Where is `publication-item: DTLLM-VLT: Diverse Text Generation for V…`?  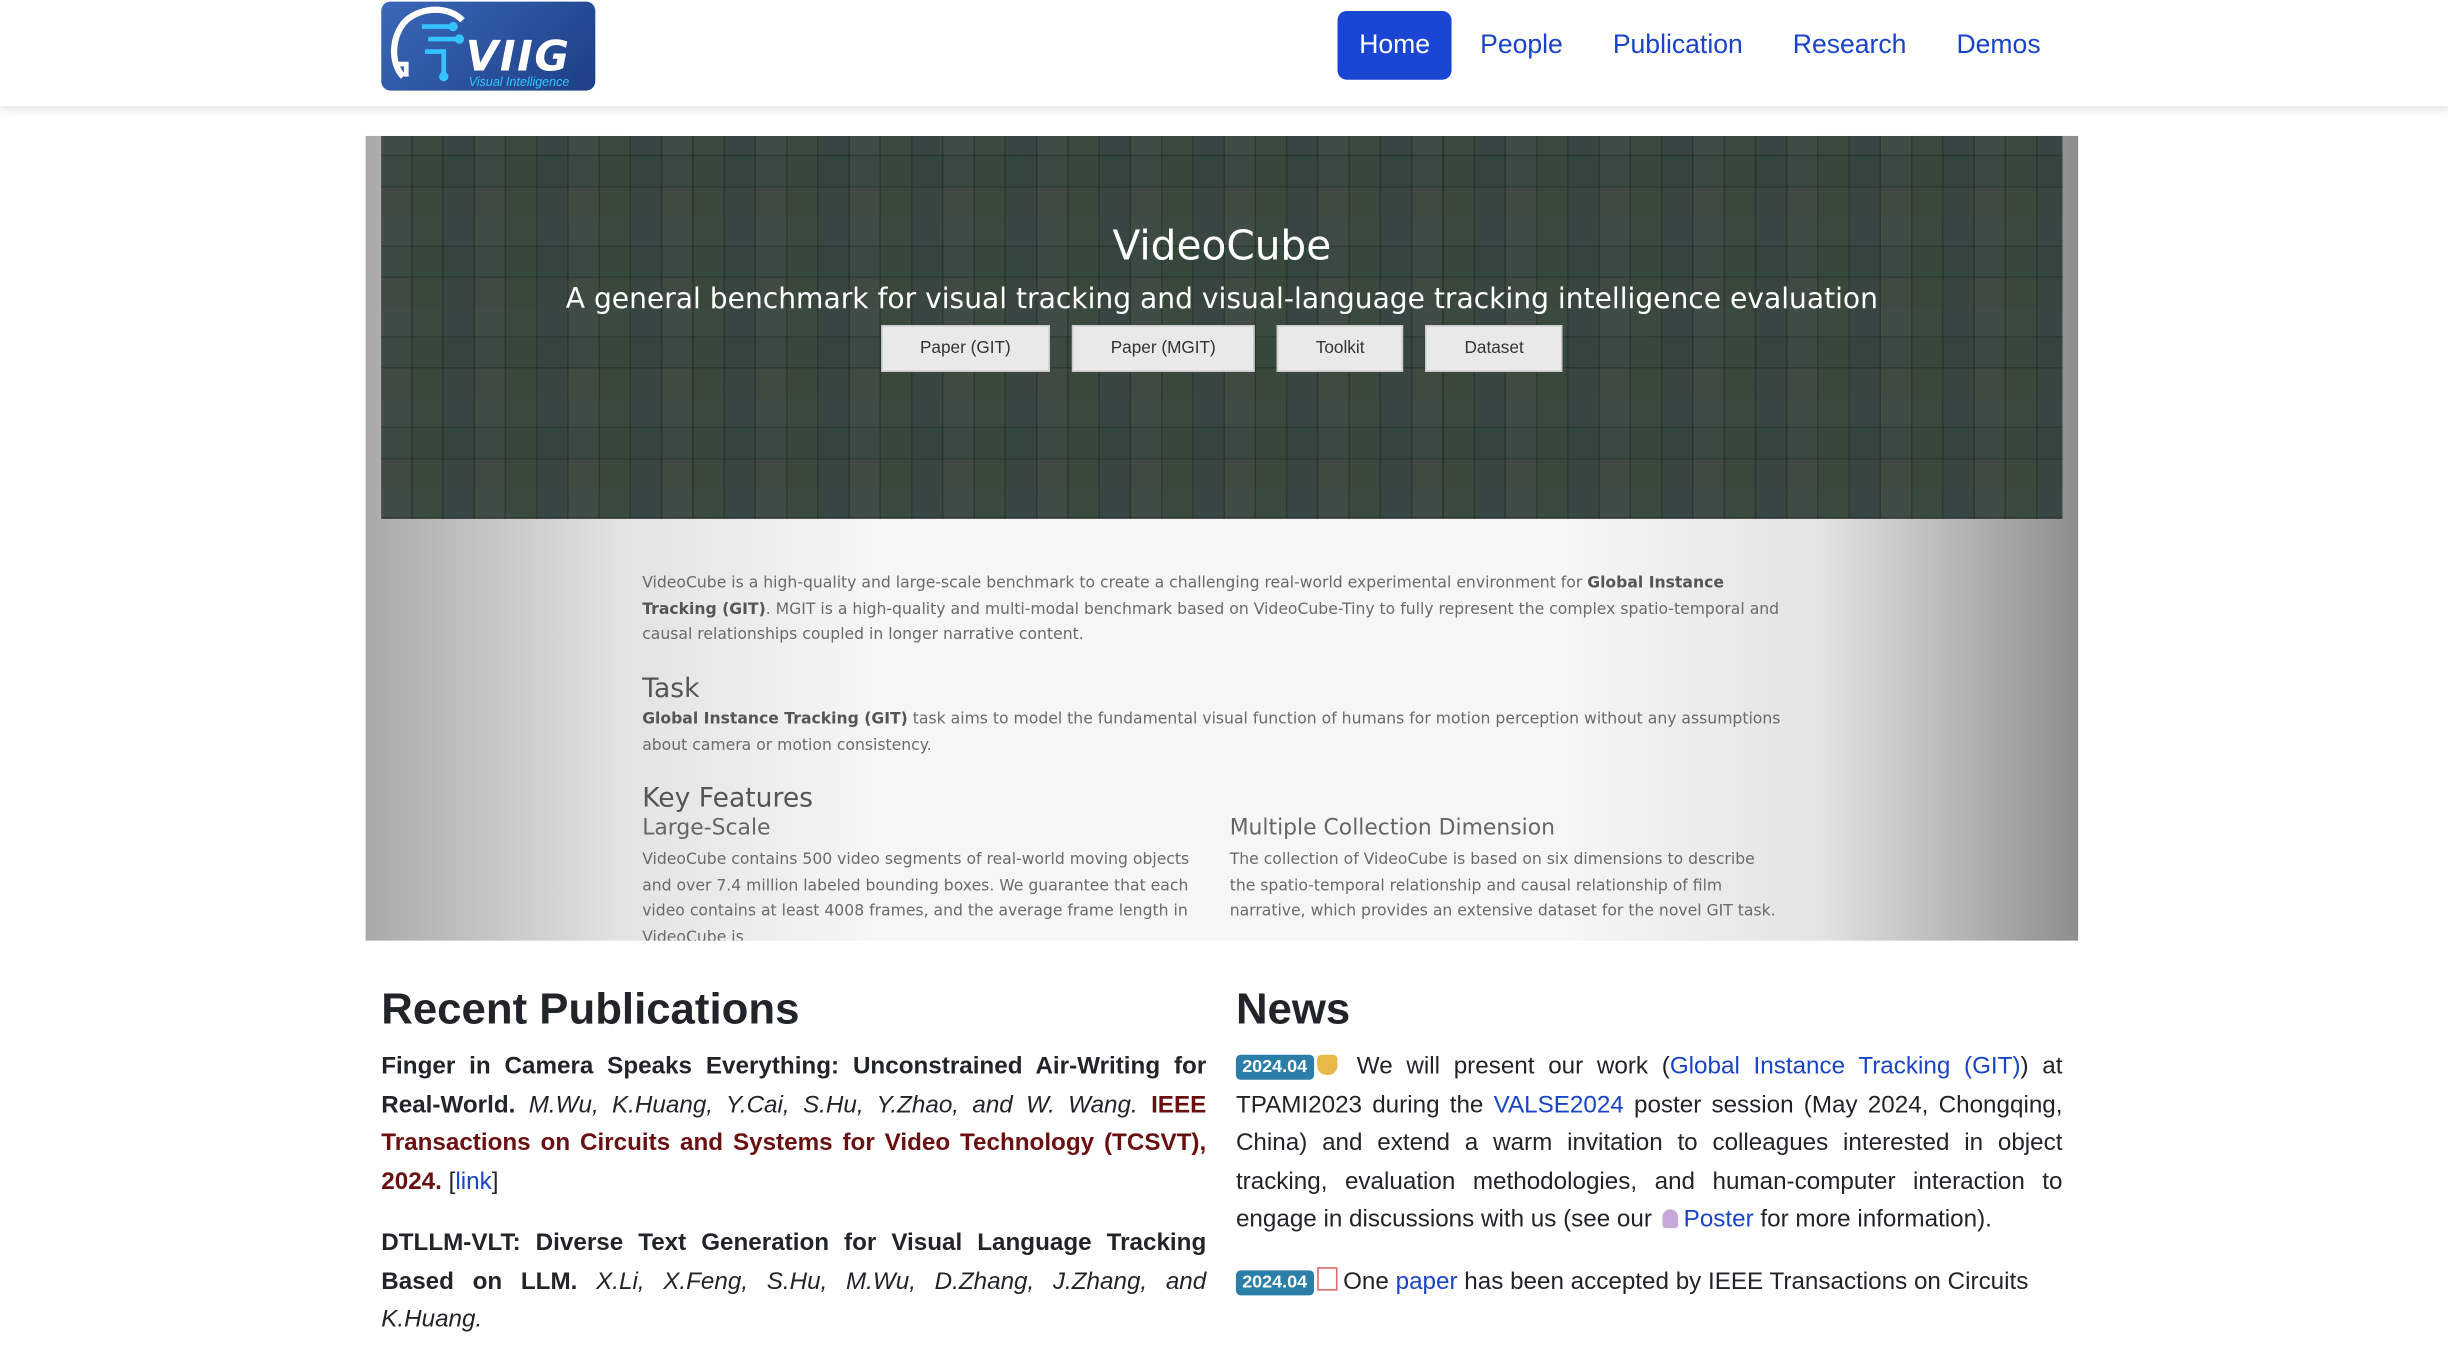 publication-item: DTLLM-VLT: Diverse Text Generation for V… is located at coordinates (794, 1281).